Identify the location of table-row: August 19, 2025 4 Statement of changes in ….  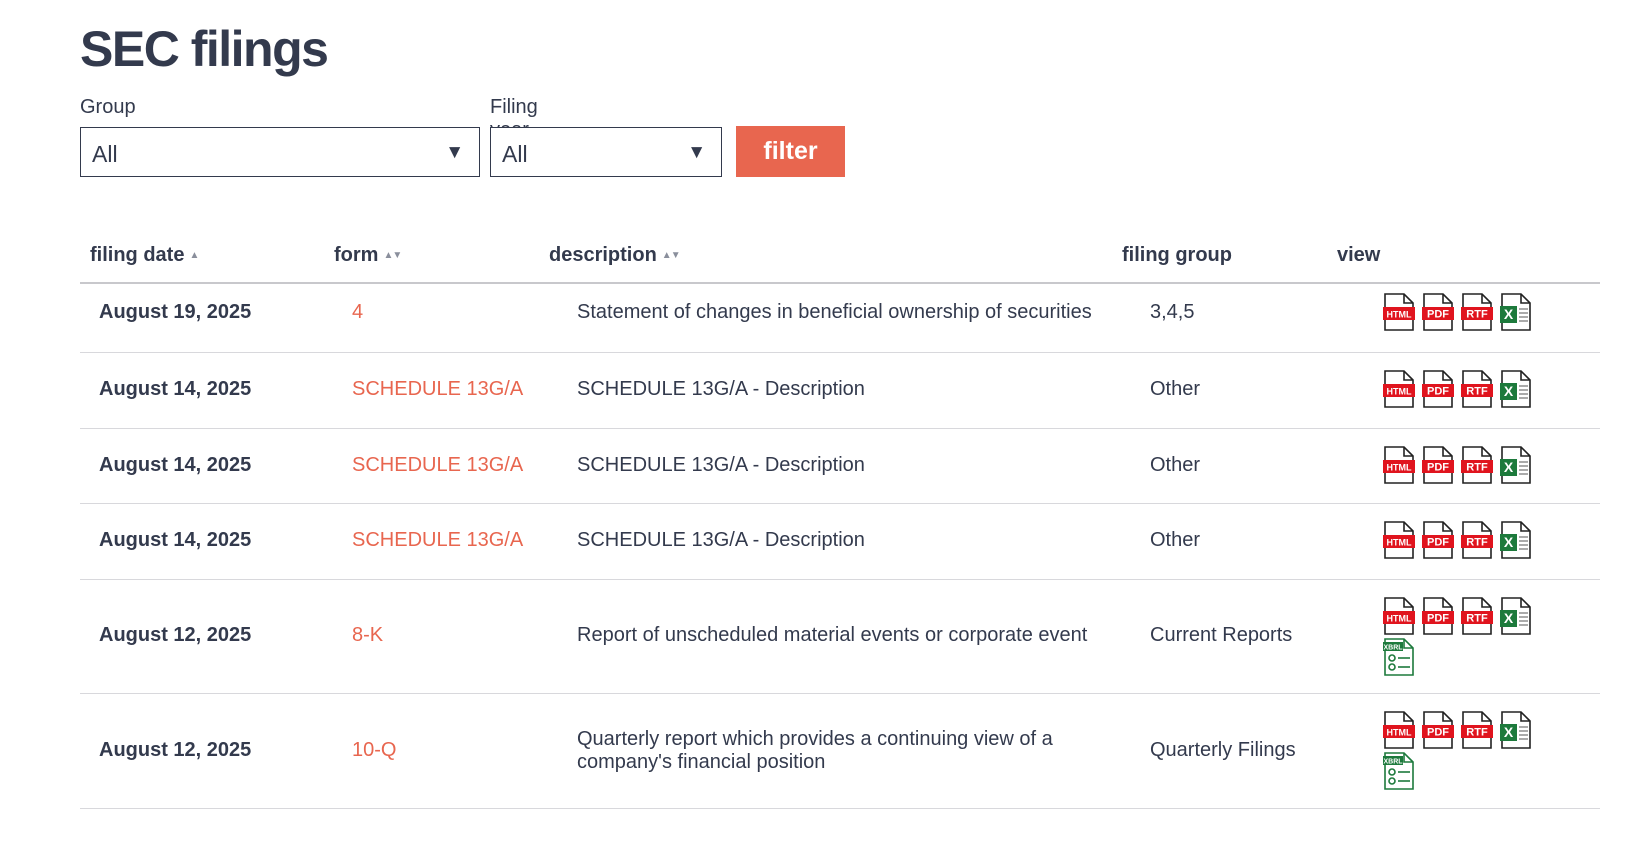
(840, 313).